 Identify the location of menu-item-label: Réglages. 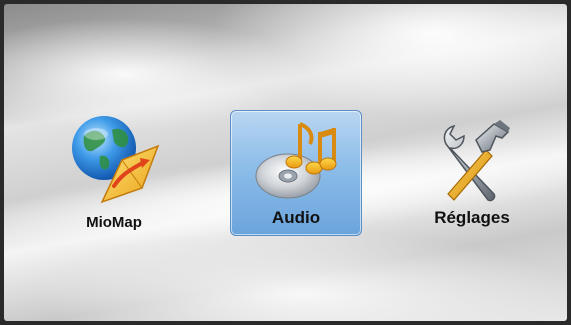
(472, 217).